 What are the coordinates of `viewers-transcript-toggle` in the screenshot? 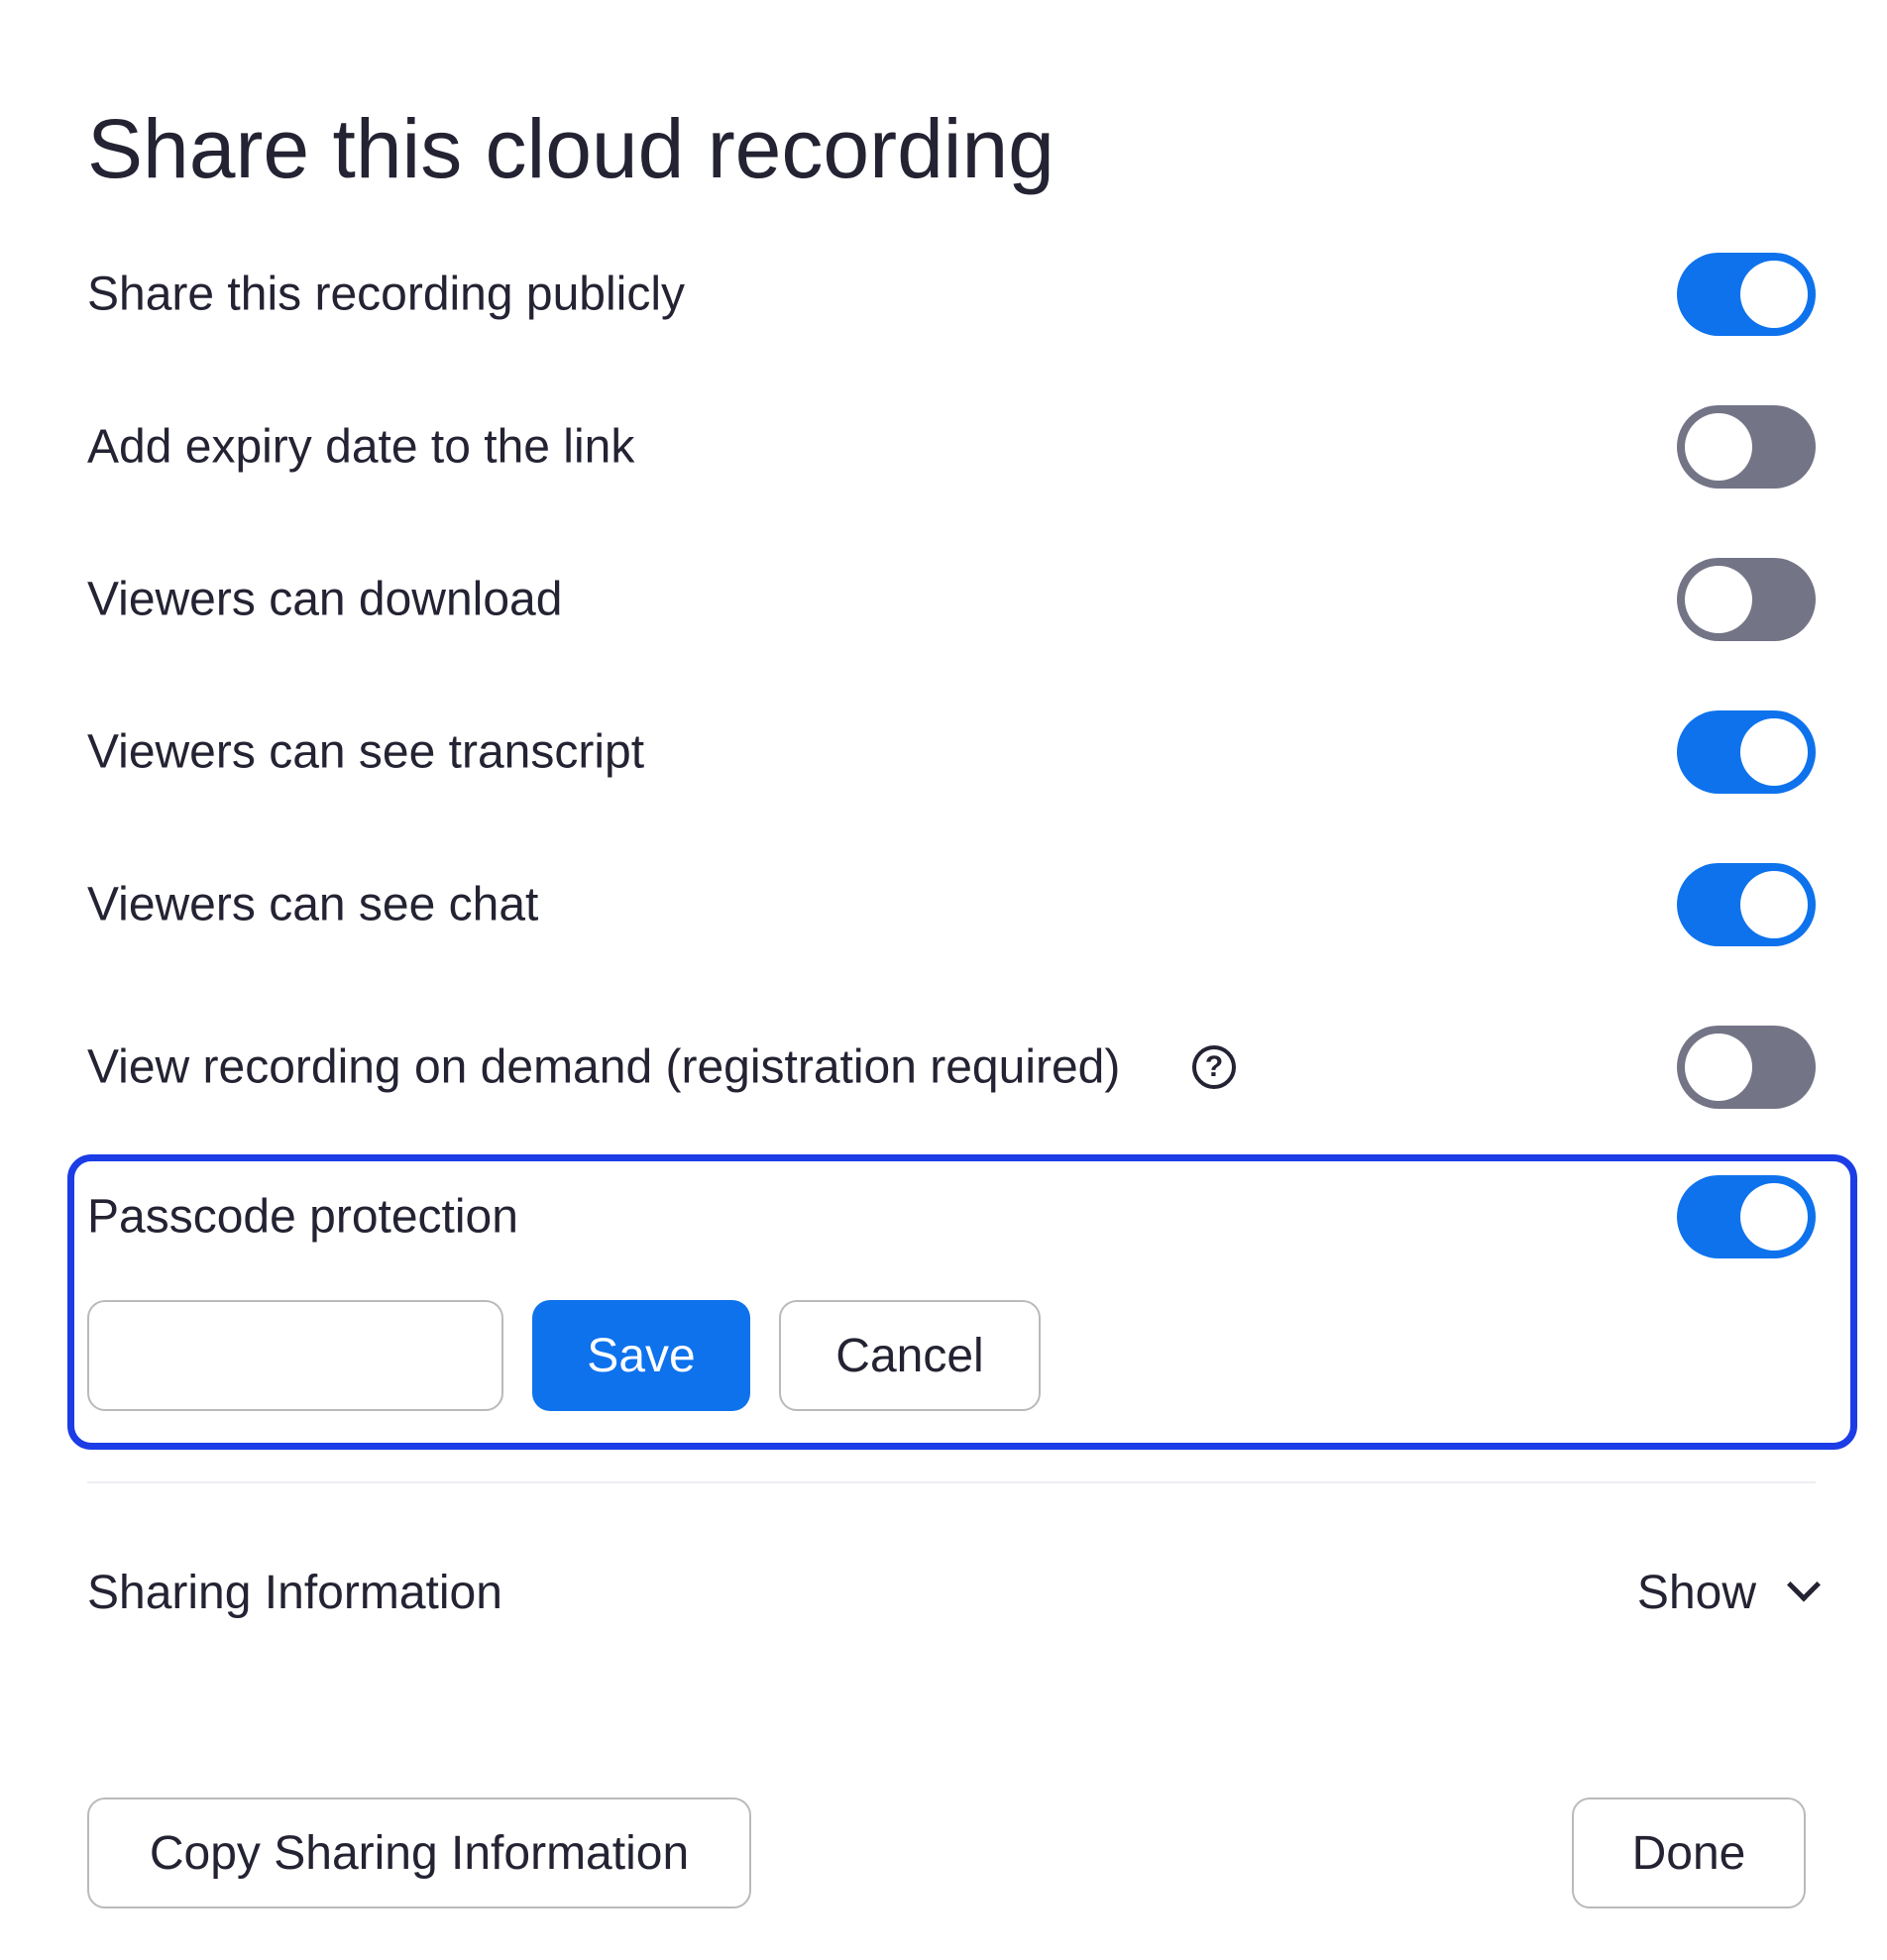 It's located at (1746, 752).